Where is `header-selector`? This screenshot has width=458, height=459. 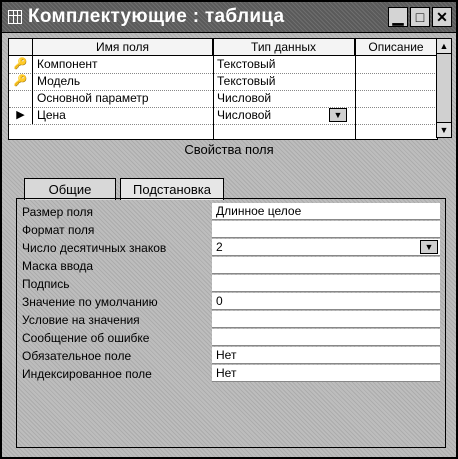
header-selector is located at coordinates (21, 47).